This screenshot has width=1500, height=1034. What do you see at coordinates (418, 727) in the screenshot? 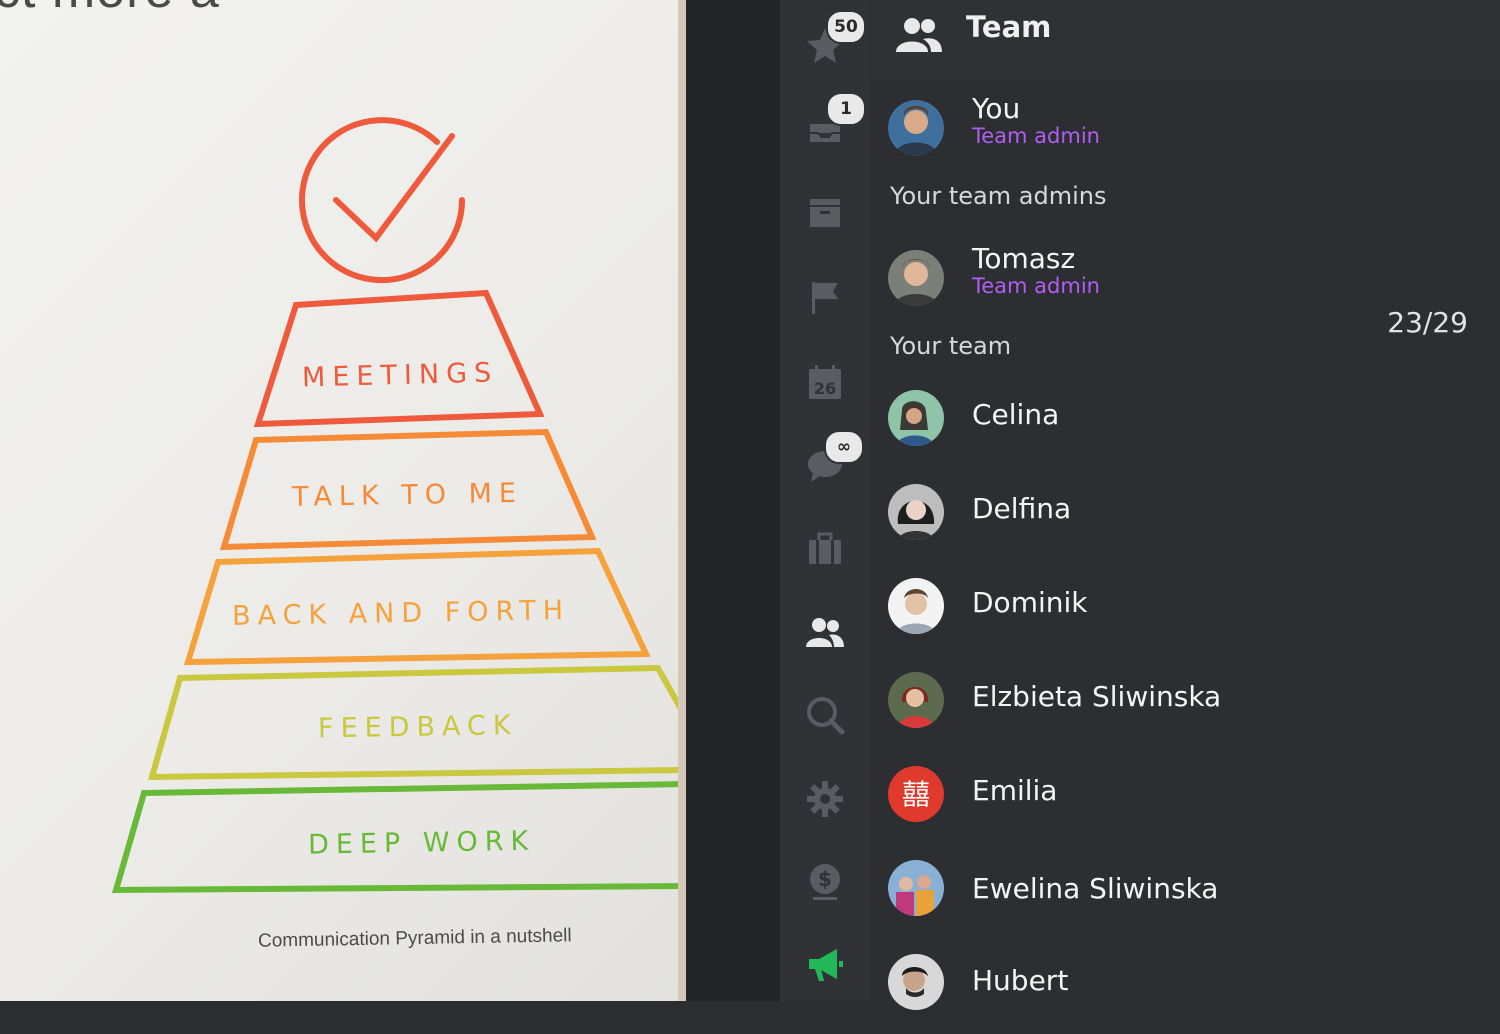
I see `tier-label-feedback: FEEDBACK` at bounding box center [418, 727].